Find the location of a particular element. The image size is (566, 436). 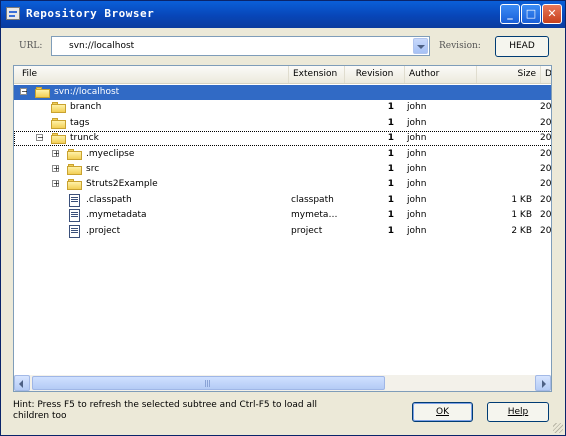

revision-cell is located at coordinates (369, 92).